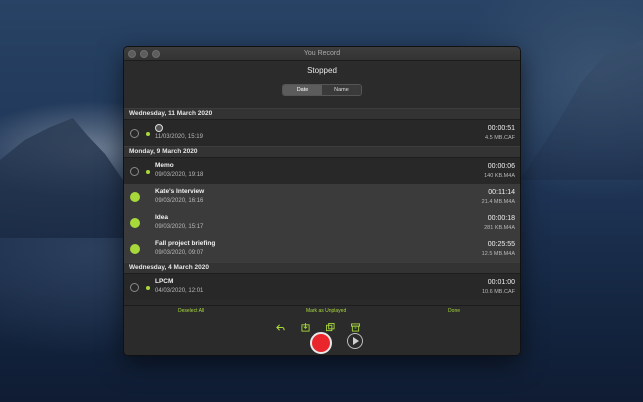 This screenshot has height=402, width=643. Describe the element at coordinates (501, 218) in the screenshot. I see `item-duration: 00:00:18` at that location.